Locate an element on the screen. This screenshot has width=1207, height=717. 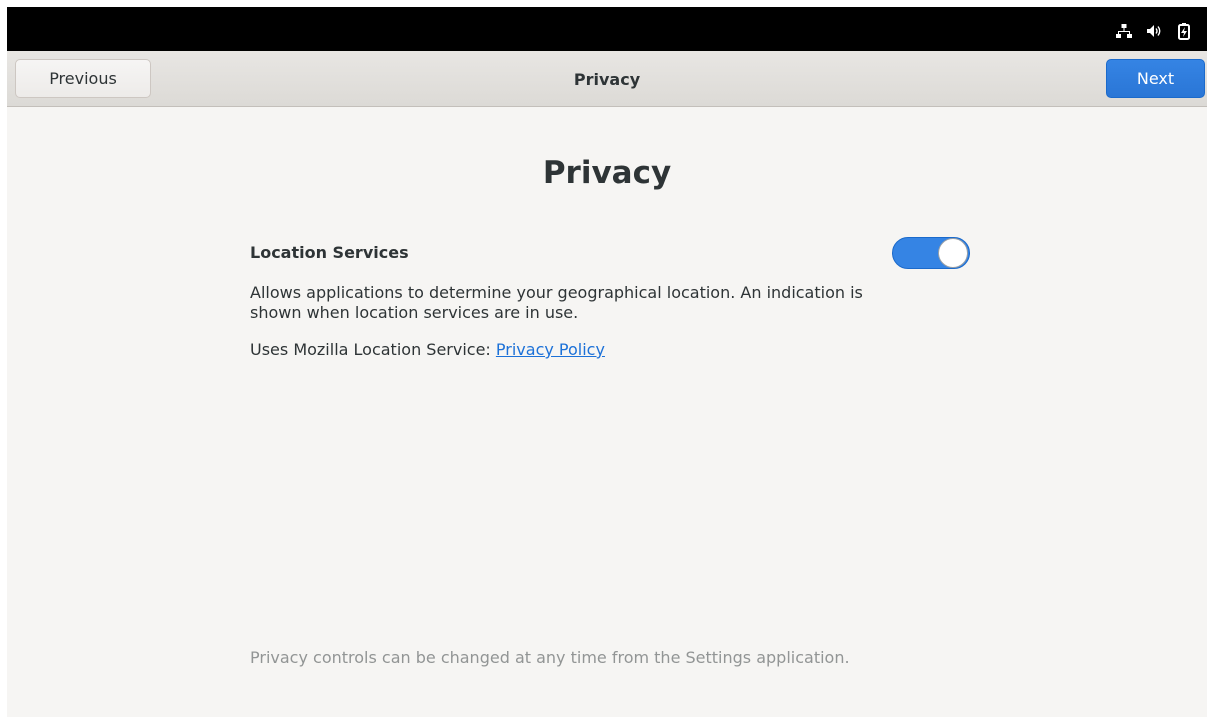
privacy-policy-link: Privacy Policy is located at coordinates (550, 349).